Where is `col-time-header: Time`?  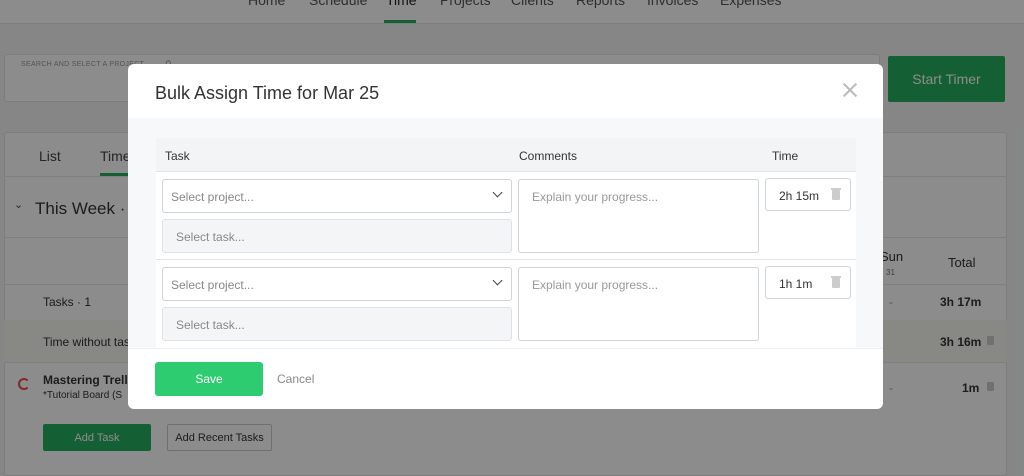 col-time-header: Time is located at coordinates (785, 156).